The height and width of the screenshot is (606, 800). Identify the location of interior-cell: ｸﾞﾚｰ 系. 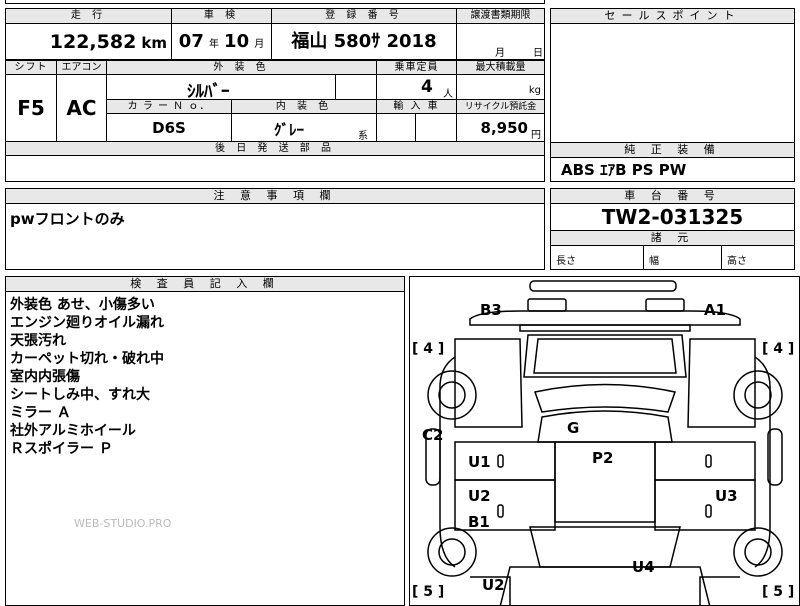
(303, 128).